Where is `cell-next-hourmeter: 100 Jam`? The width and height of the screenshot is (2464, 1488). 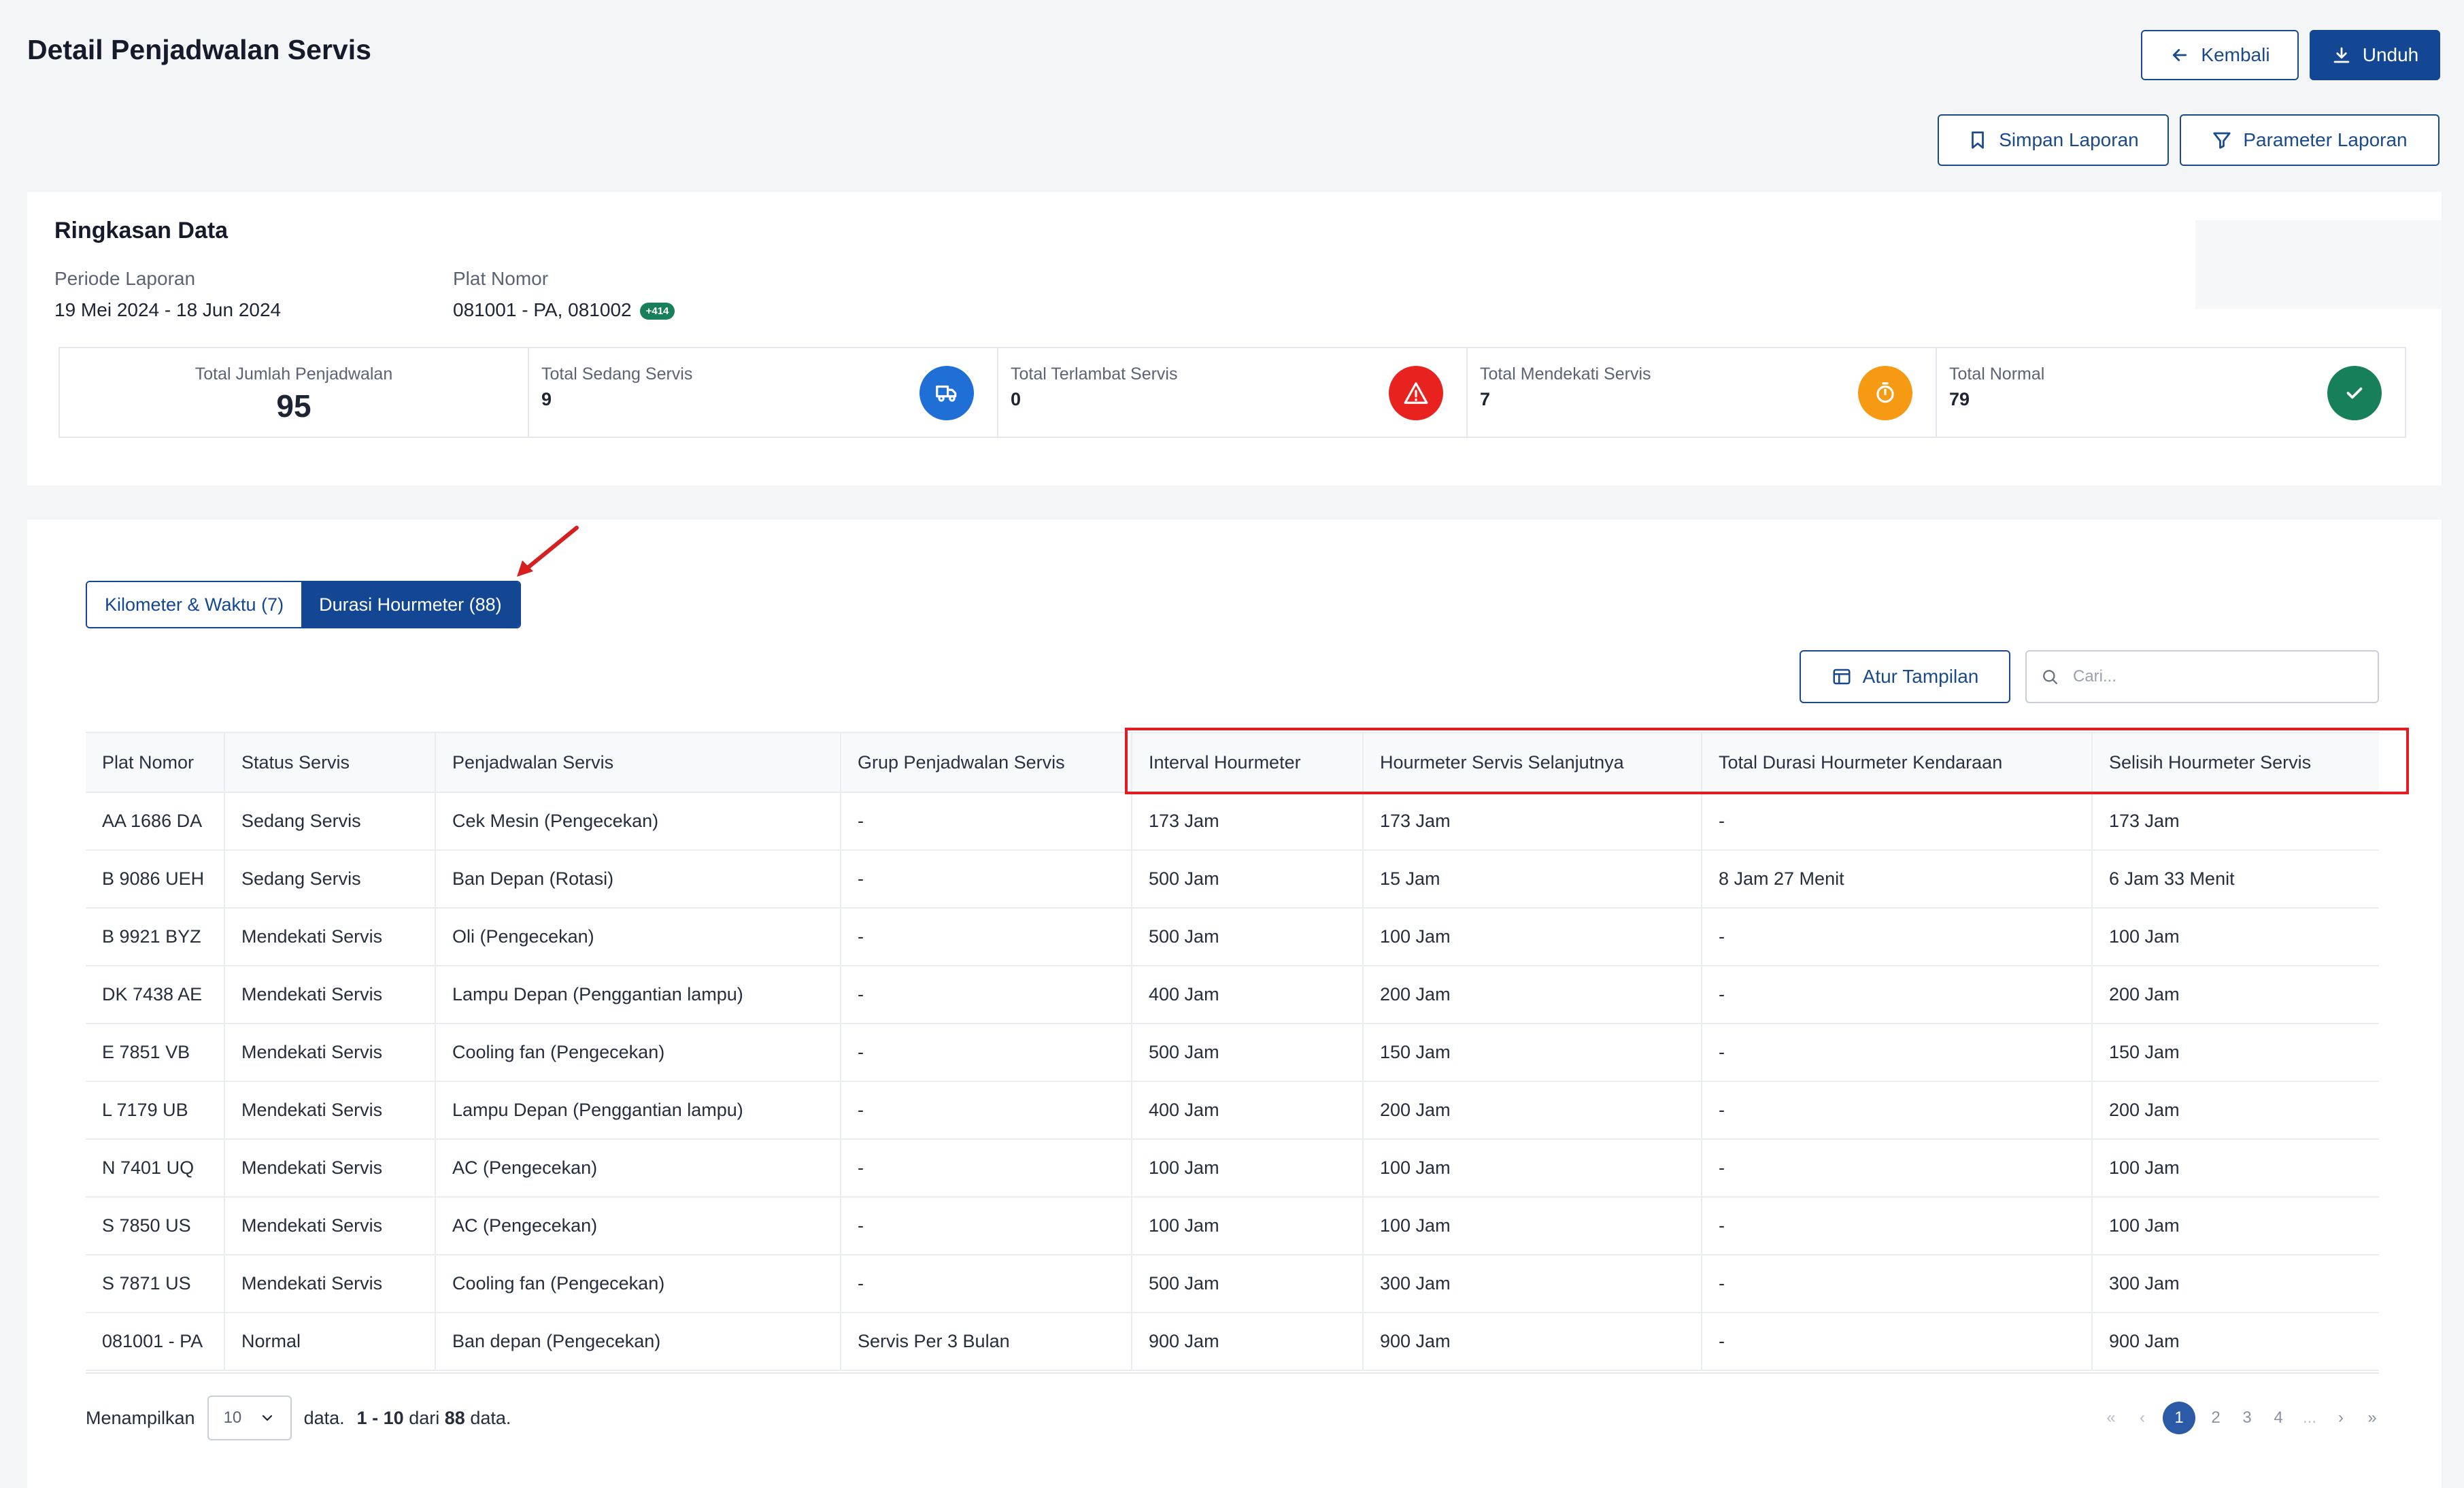
cell-next-hourmeter: 100 Jam is located at coordinates (1532, 937).